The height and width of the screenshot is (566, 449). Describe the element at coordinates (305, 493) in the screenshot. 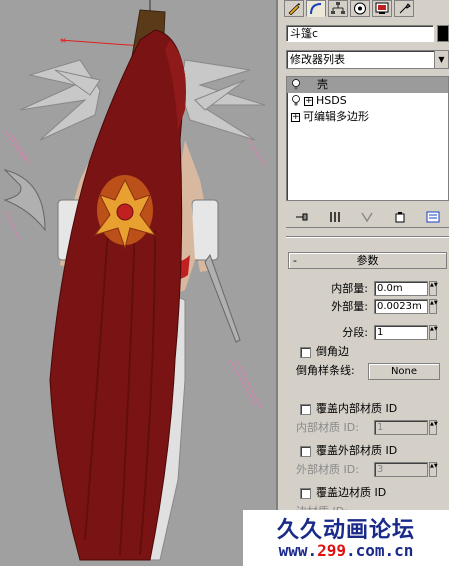

I see `override-edge-checkbox` at that location.